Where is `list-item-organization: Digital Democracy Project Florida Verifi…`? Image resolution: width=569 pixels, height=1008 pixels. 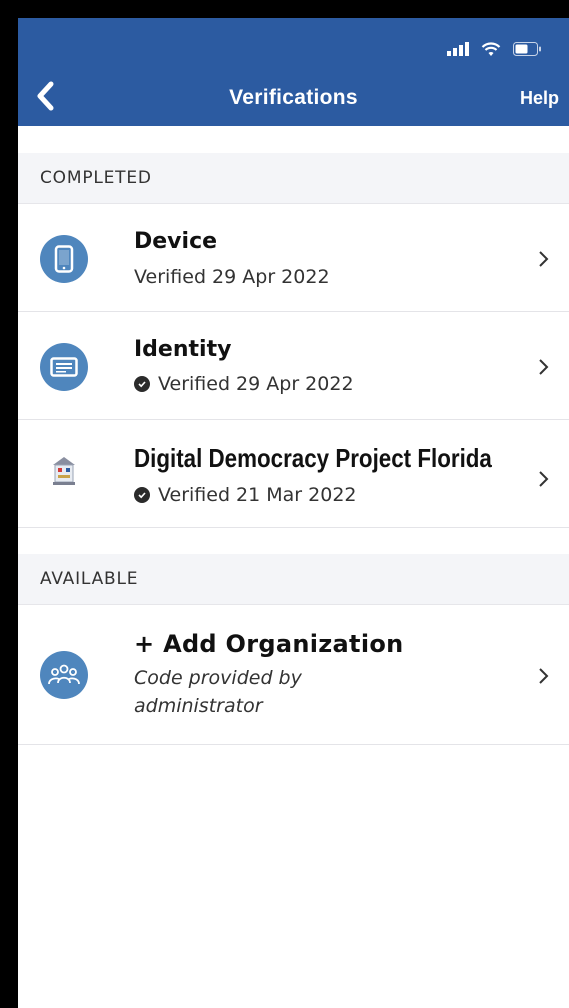
list-item-organization: Digital Democracy Project Florida Verifi… is located at coordinates (293, 474).